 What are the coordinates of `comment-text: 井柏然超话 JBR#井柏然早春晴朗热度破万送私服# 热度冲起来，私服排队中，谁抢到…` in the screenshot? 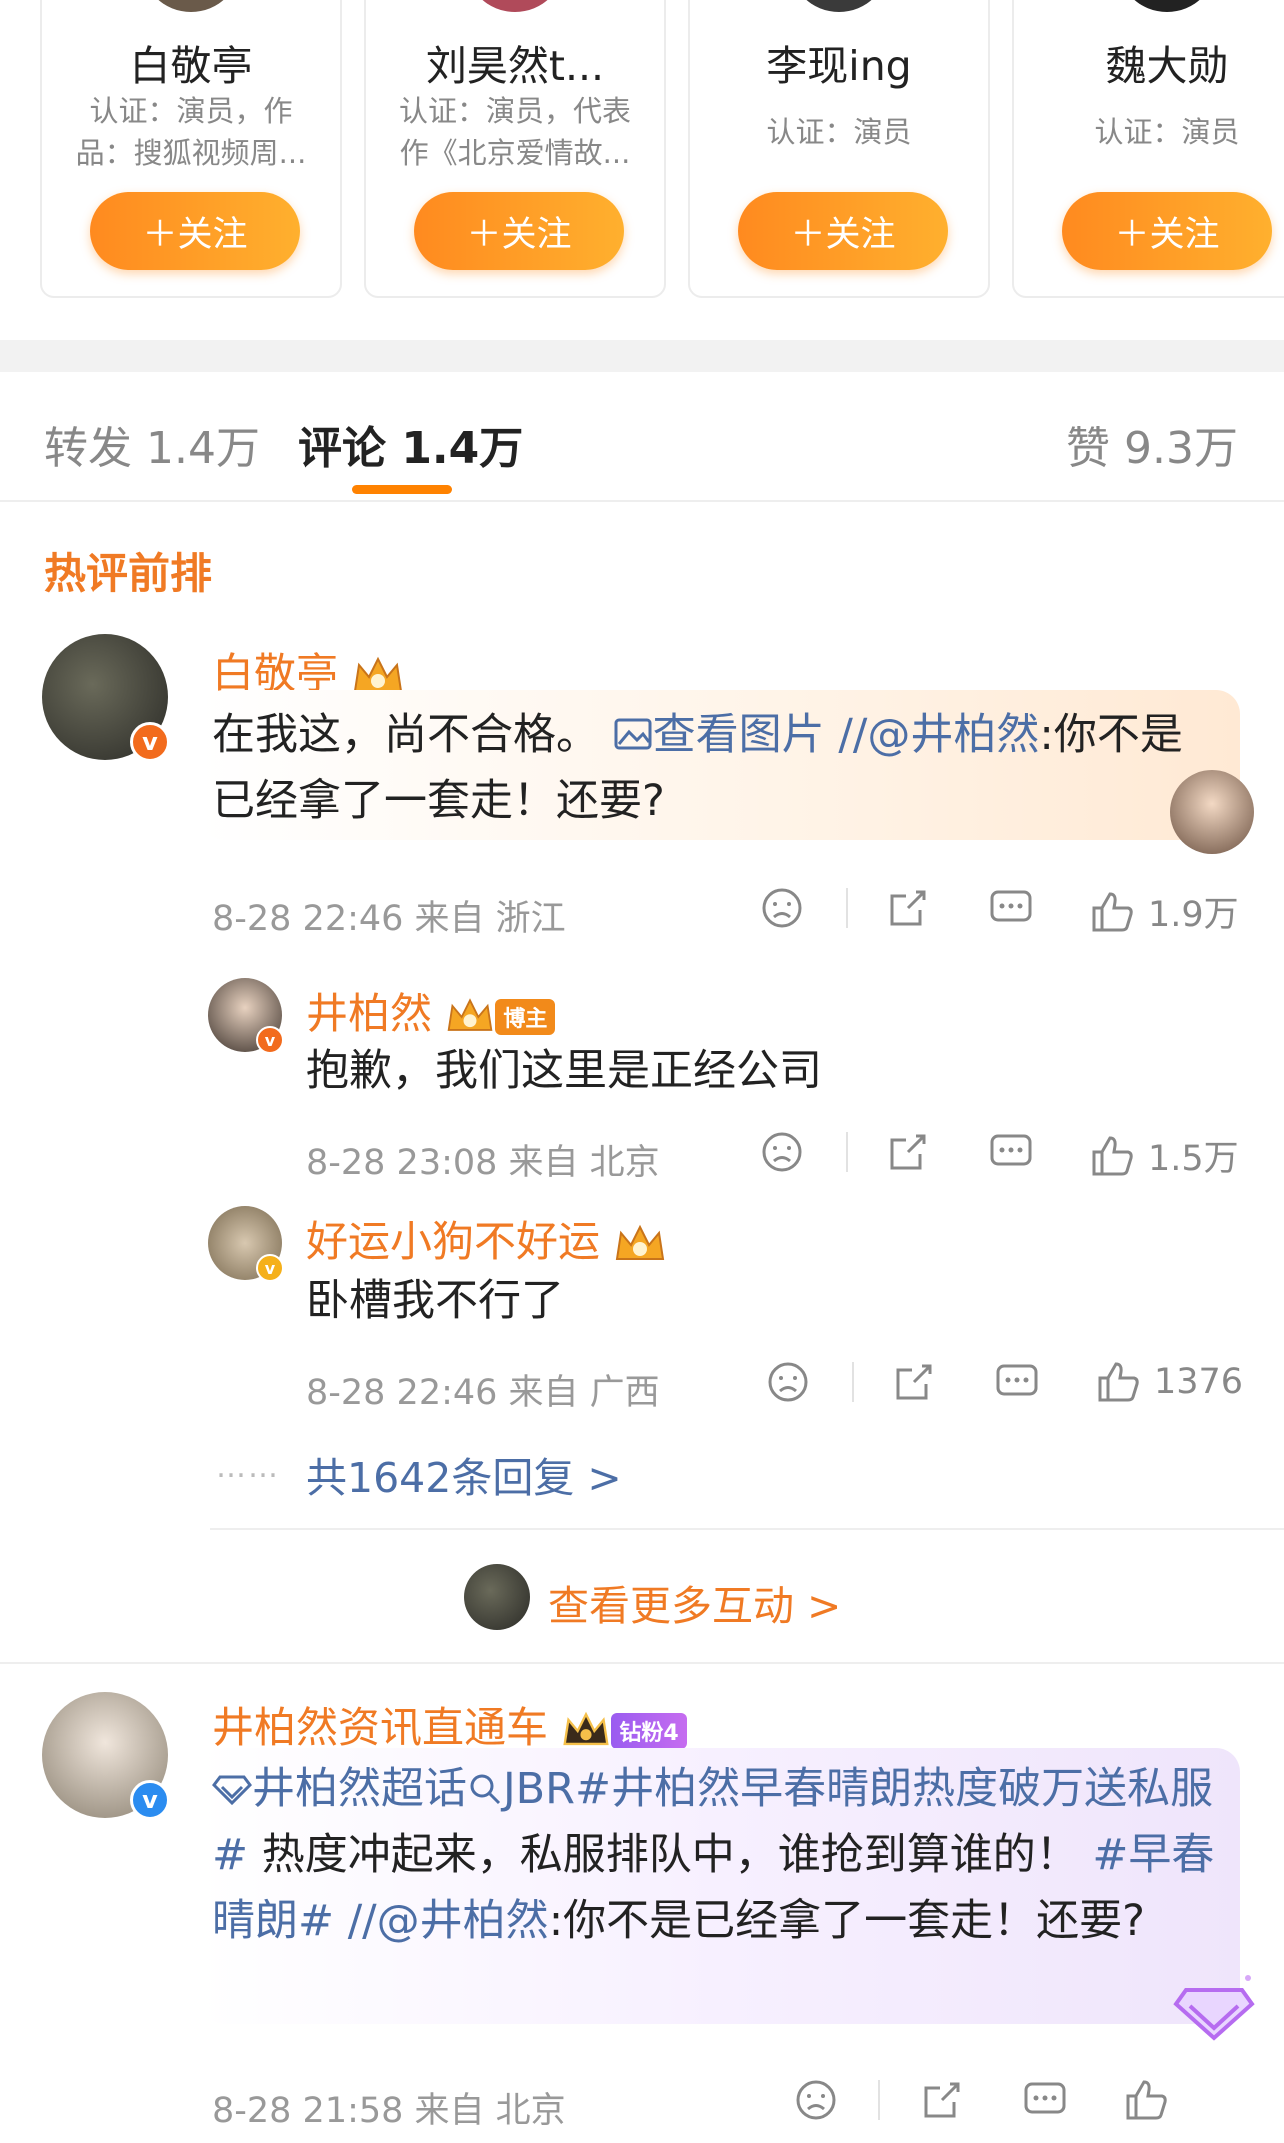 It's located at (717, 1855).